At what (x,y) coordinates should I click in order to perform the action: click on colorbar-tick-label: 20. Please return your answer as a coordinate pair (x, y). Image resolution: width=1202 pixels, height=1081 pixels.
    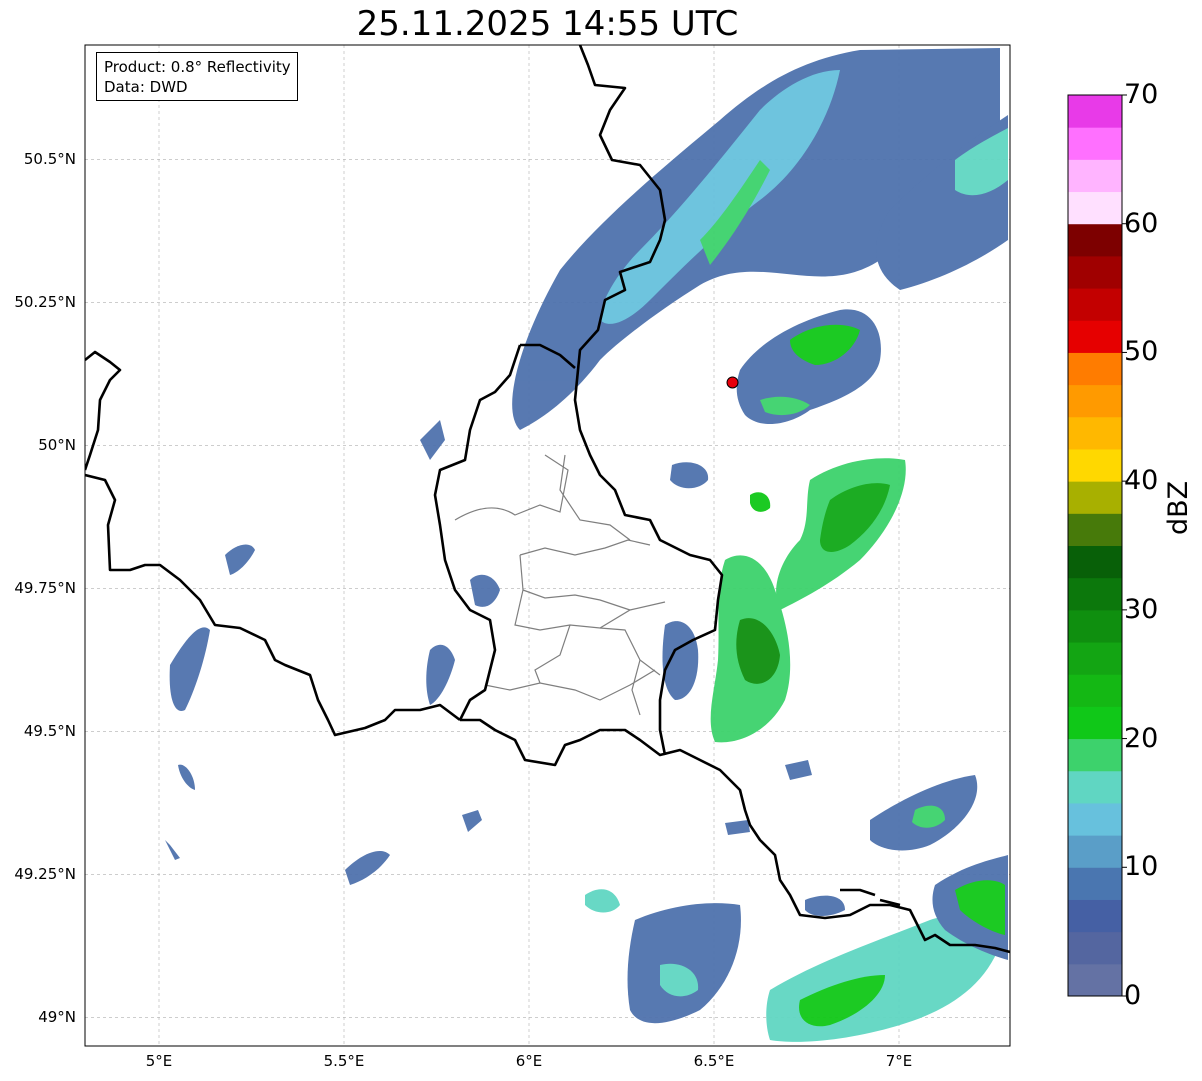
    Looking at the image, I should click on (1141, 738).